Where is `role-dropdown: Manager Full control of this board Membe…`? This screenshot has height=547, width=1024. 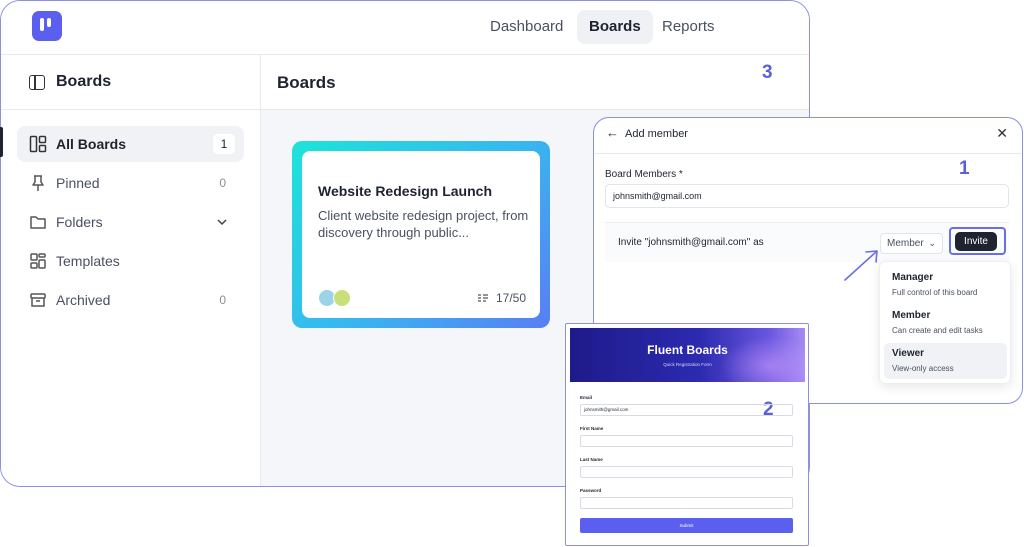
role-dropdown: Manager Full control of this board Membe… is located at coordinates (945, 322).